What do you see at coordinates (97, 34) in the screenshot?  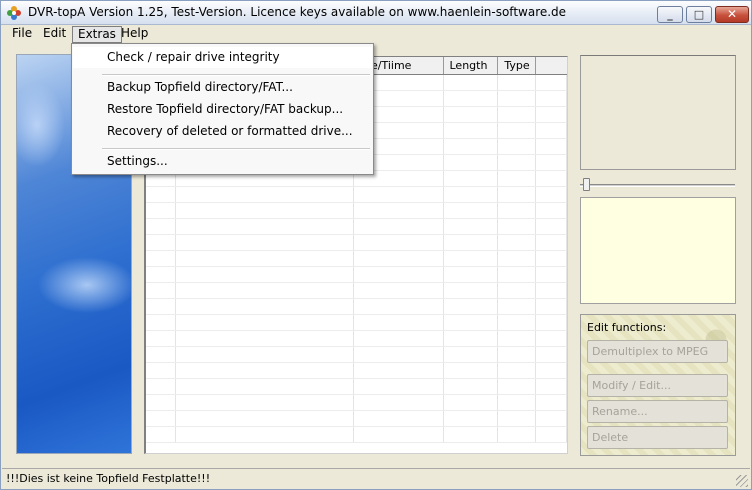 I see `menu-extras: Extras` at bounding box center [97, 34].